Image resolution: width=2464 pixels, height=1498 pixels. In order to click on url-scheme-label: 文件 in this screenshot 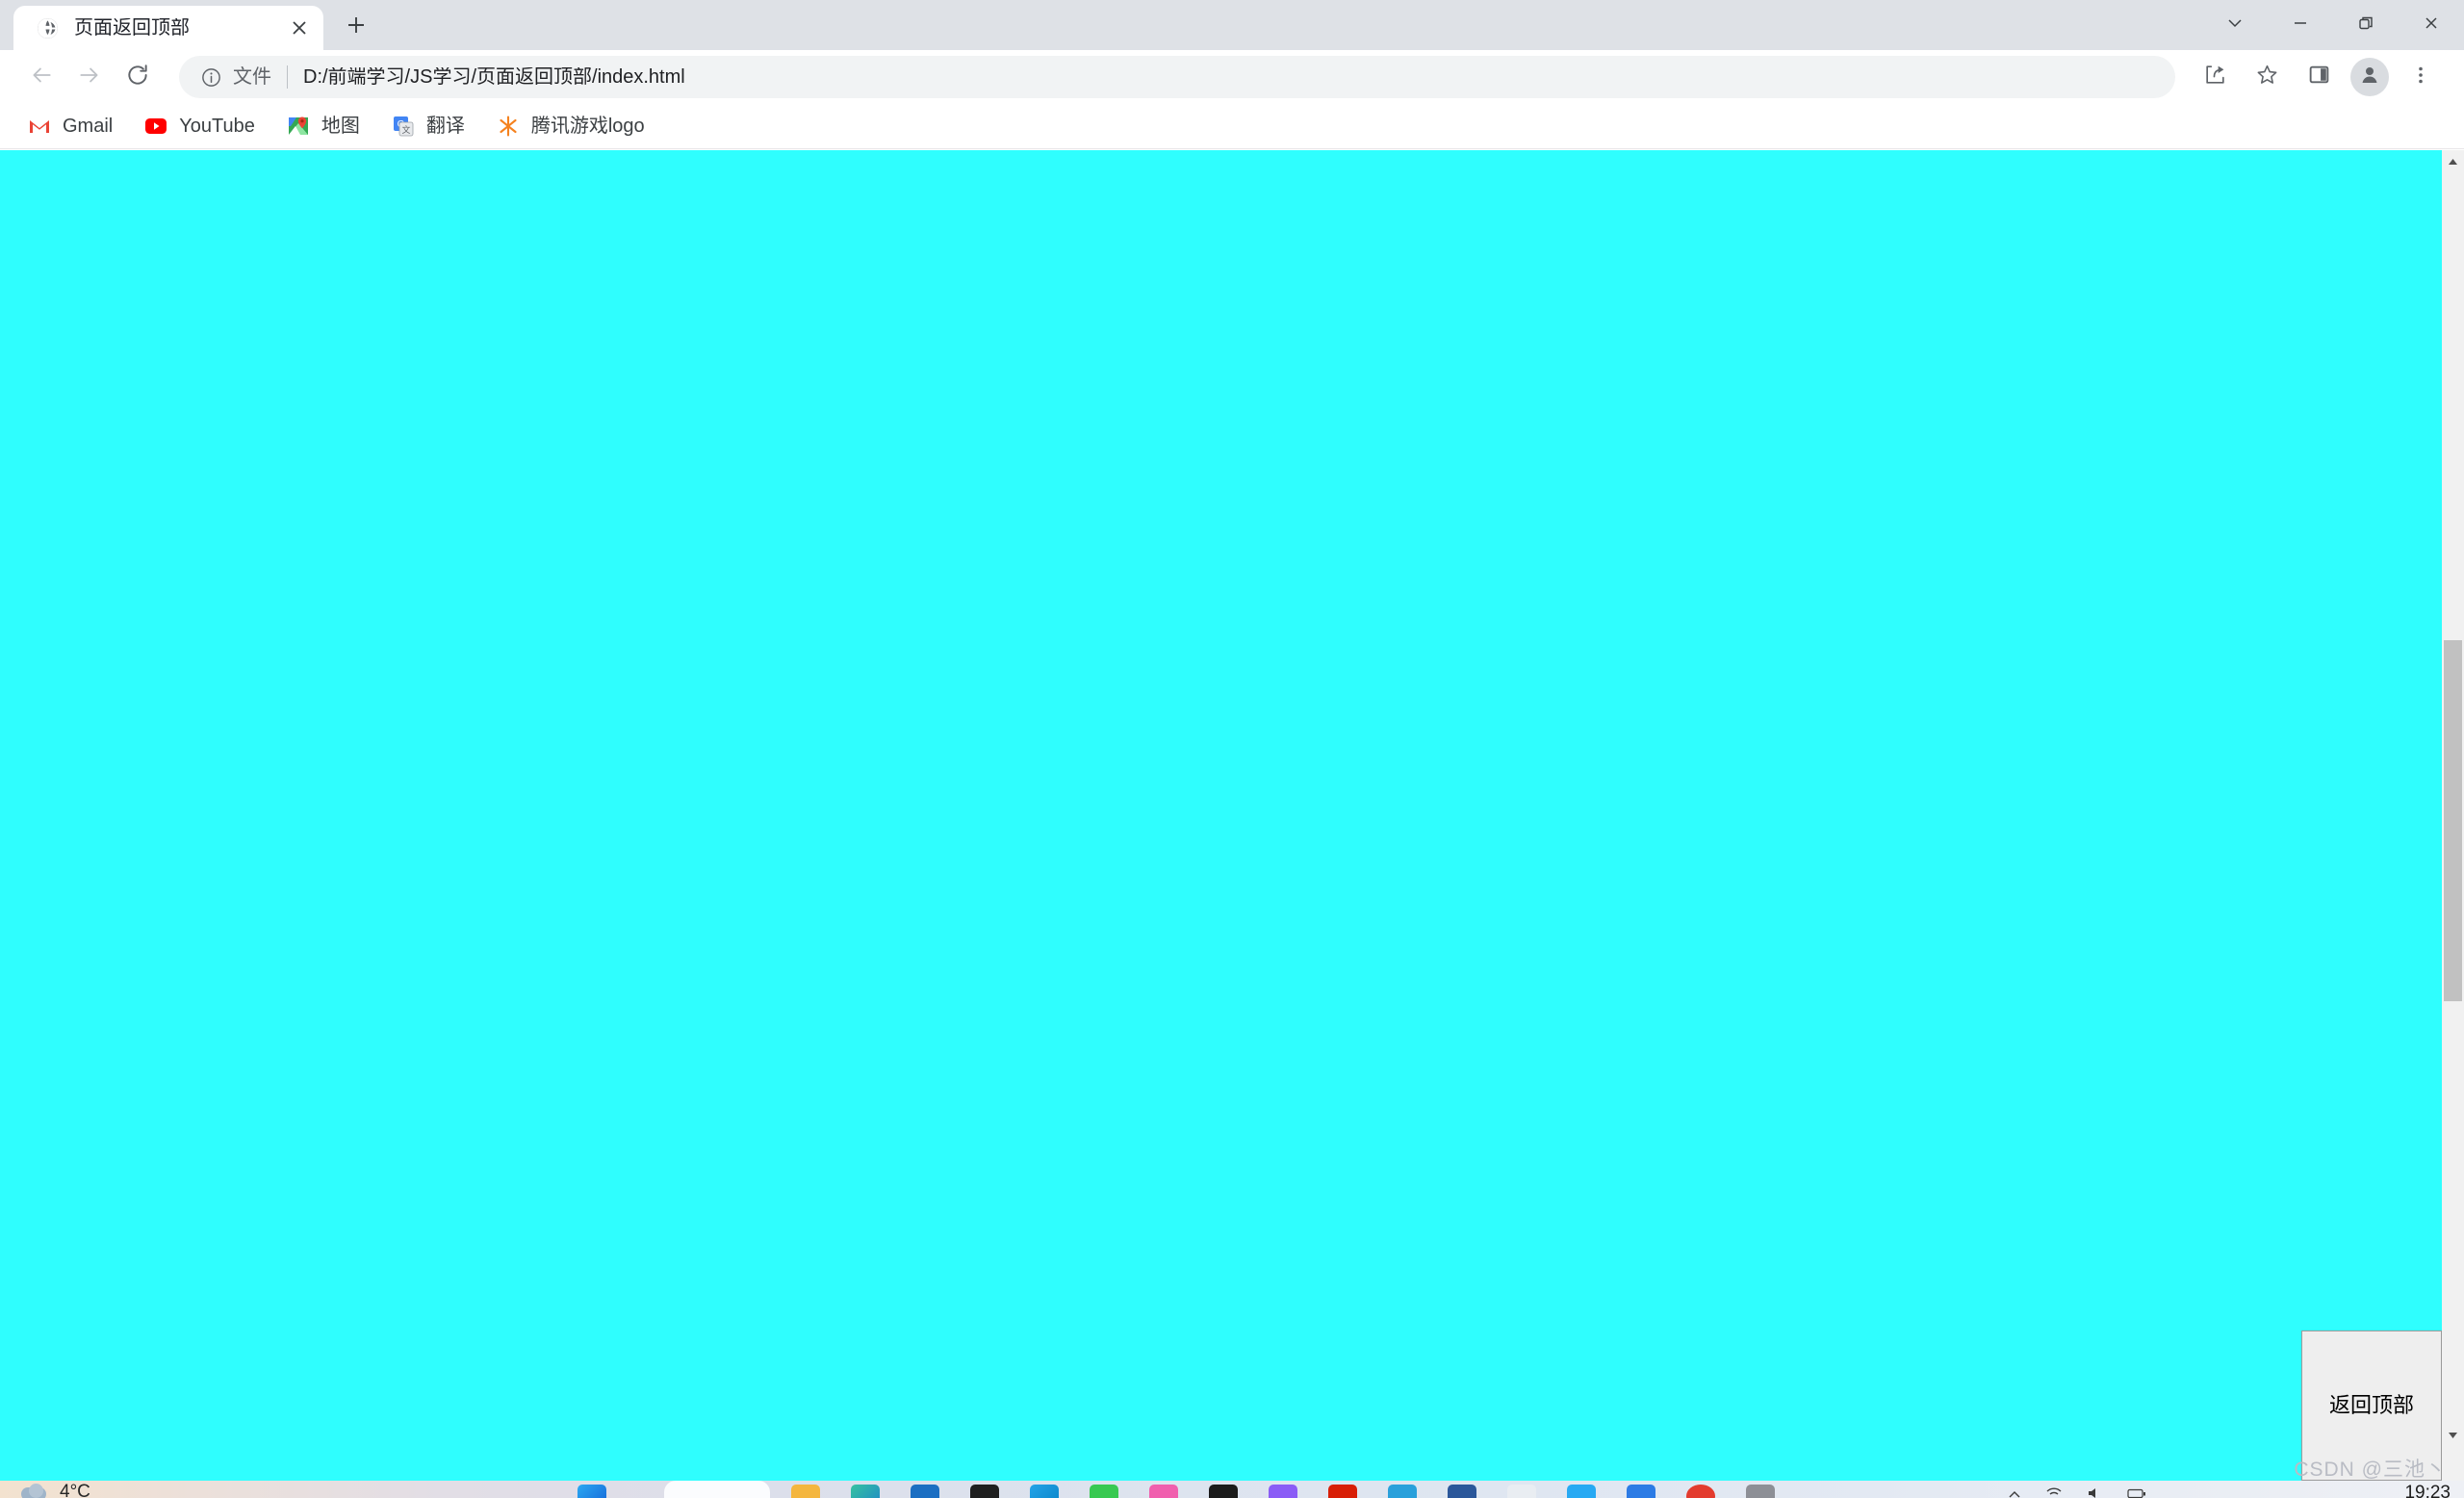, I will do `click(252, 77)`.